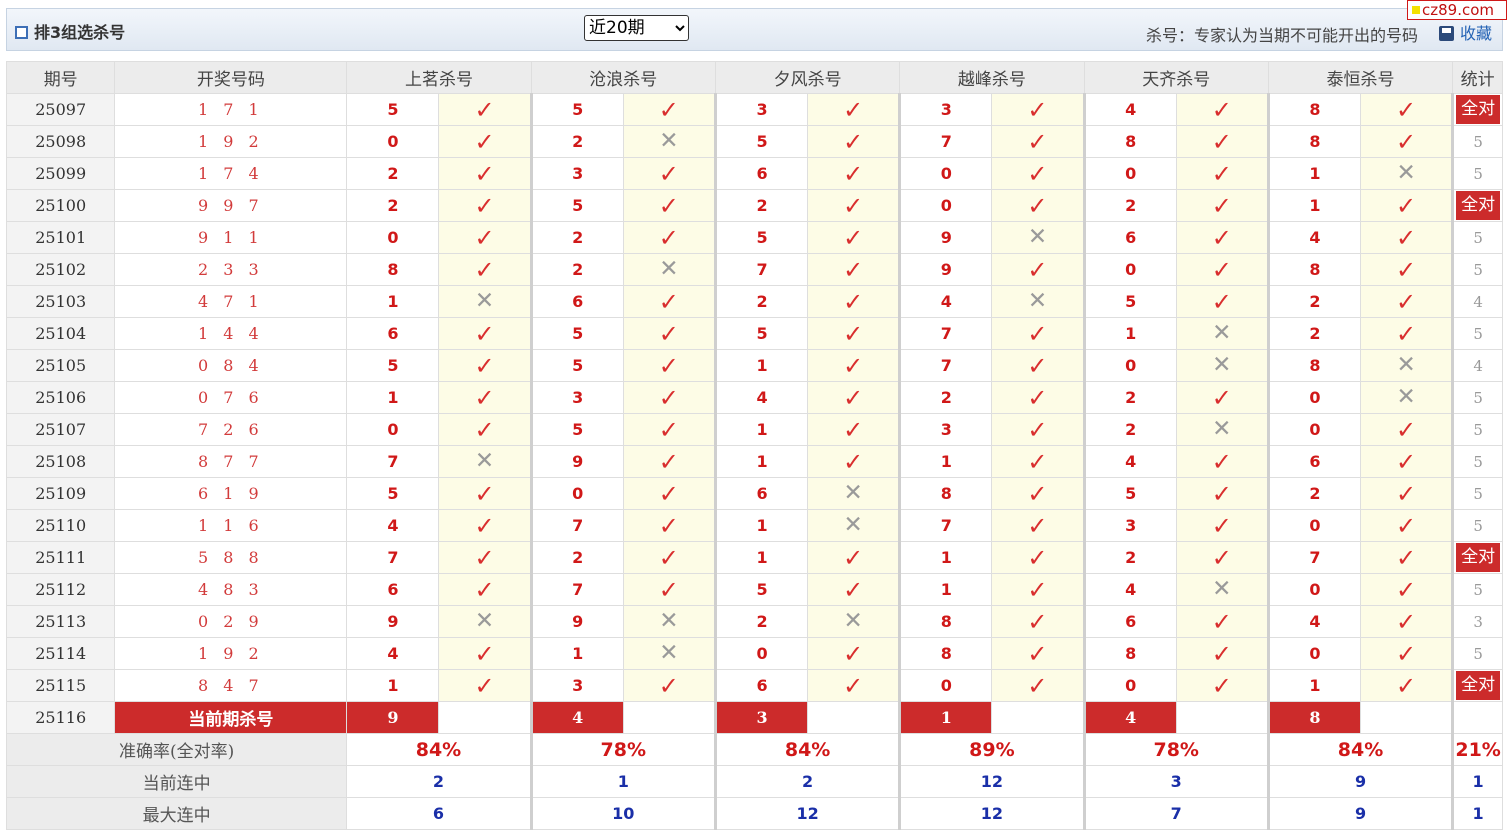  What do you see at coordinates (754, 269) in the screenshot?
I see `table-row: 25102 2 3 3 8 ✓ 2 ✕ 7 ✓ 9 ✓ 0 ✓ 8 ✓ 5` at bounding box center [754, 269].